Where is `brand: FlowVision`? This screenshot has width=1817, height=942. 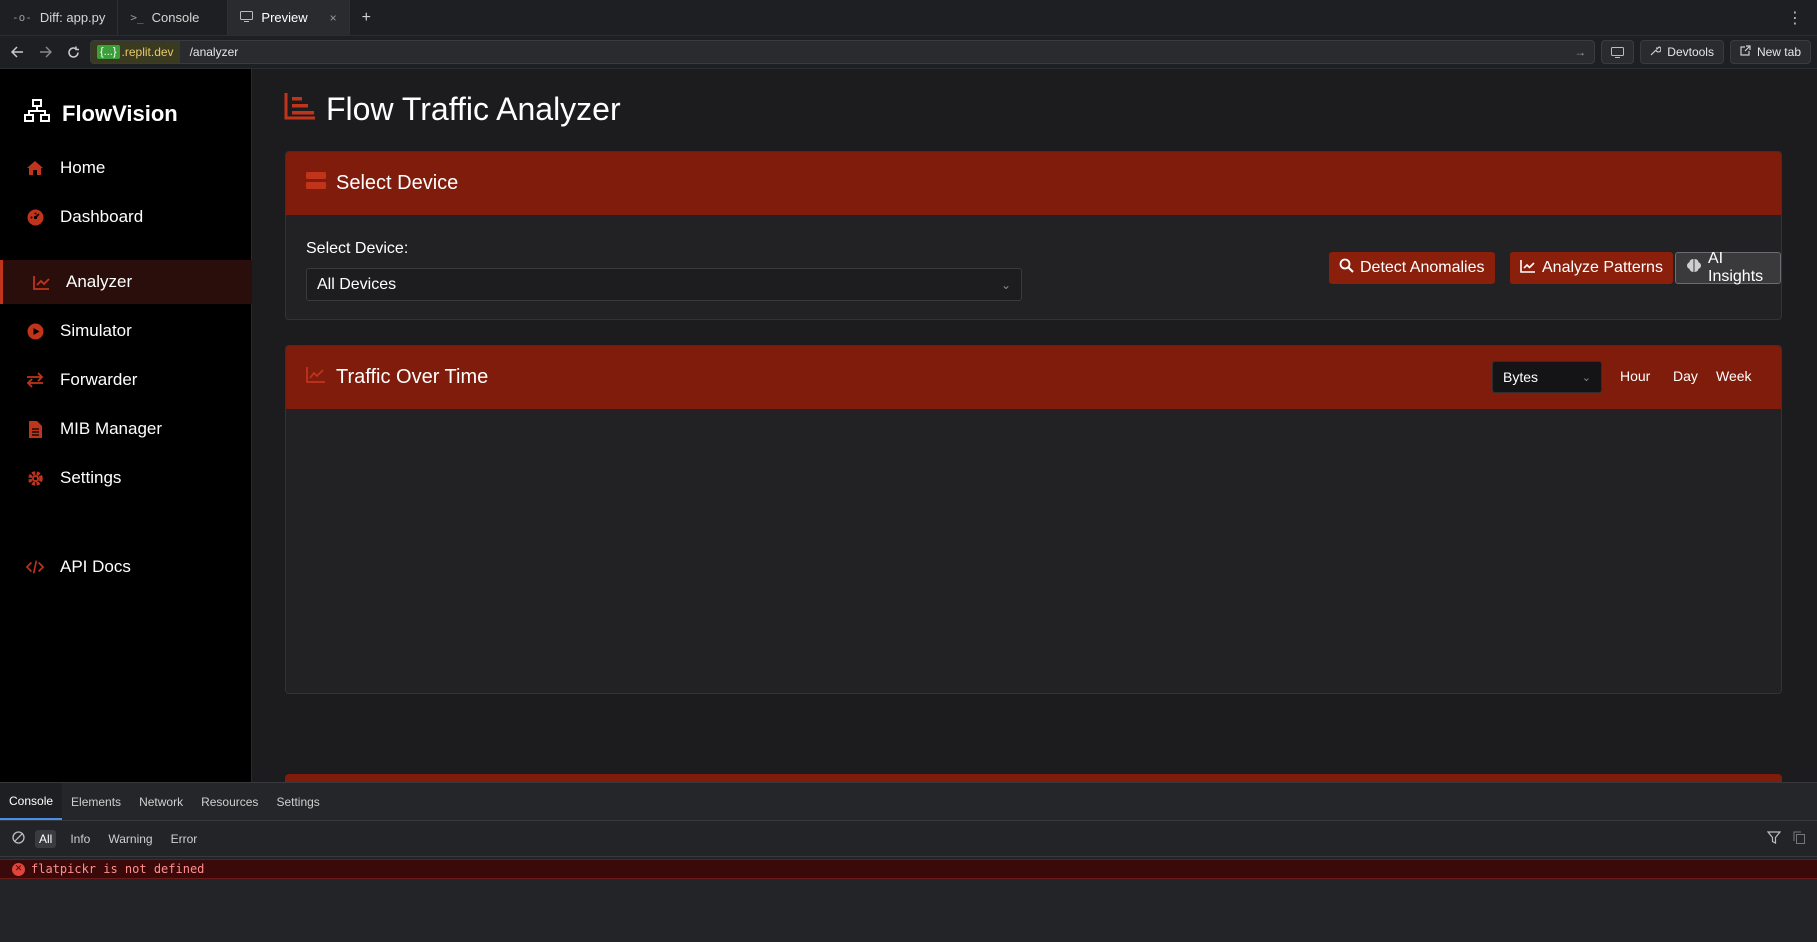
brand: FlowVision is located at coordinates (101, 114).